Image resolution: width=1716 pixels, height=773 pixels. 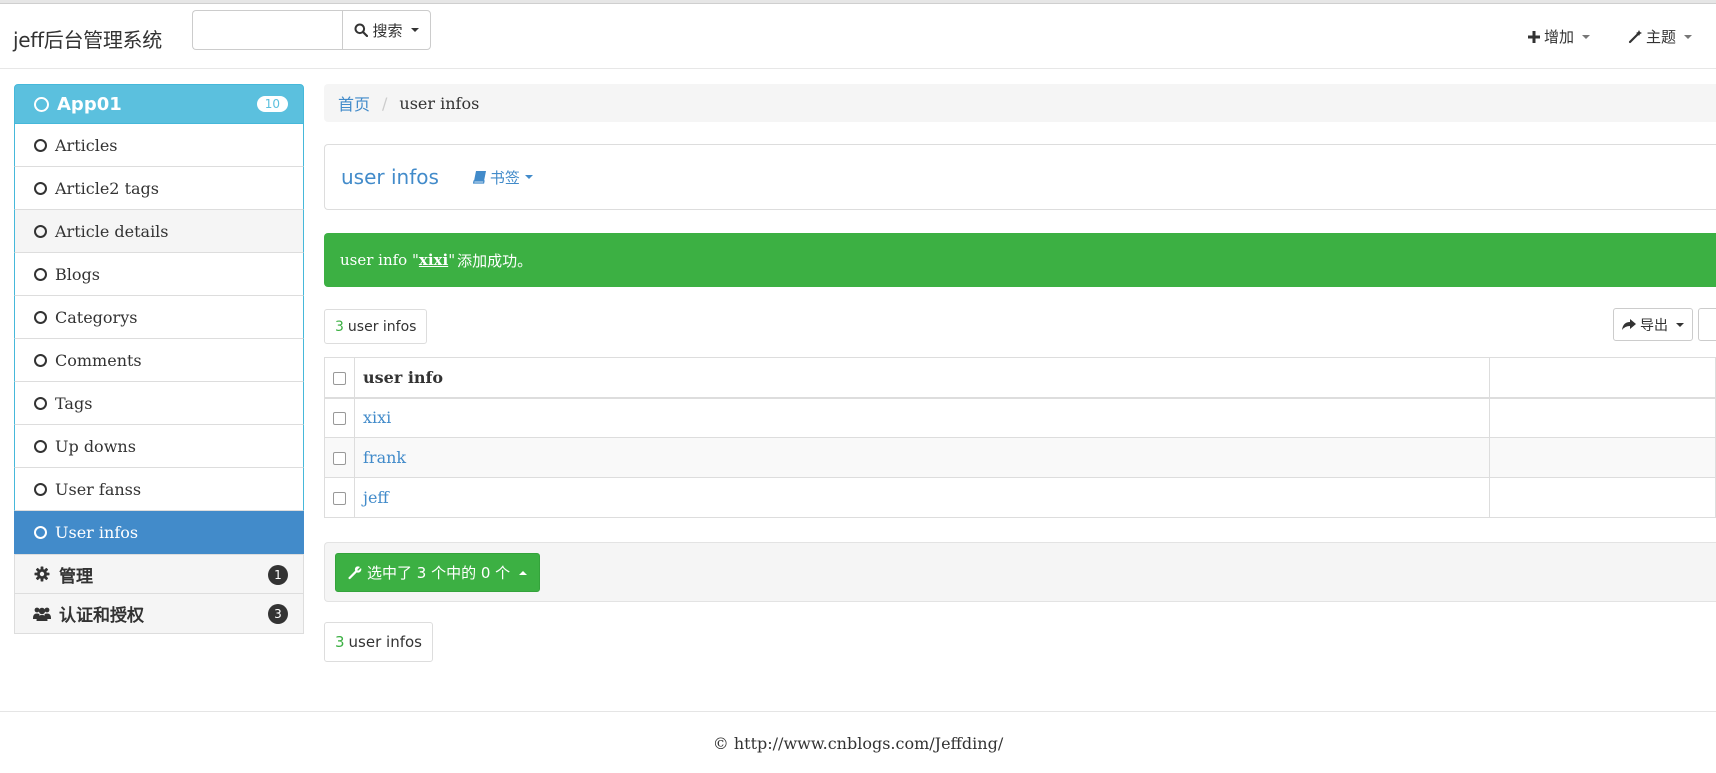 I want to click on gear-icon, so click(x=42, y=574).